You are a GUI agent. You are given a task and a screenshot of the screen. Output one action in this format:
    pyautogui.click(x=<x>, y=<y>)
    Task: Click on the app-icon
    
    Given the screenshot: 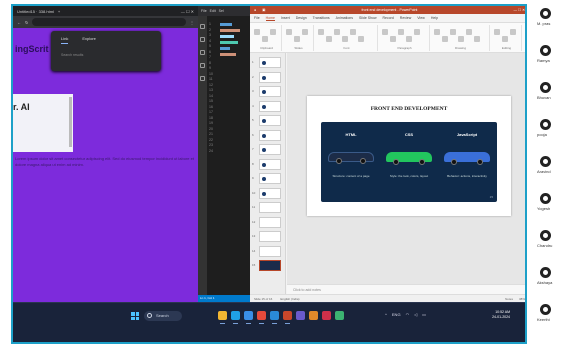 What is the action you would take?
    pyautogui.click(x=339, y=315)
    